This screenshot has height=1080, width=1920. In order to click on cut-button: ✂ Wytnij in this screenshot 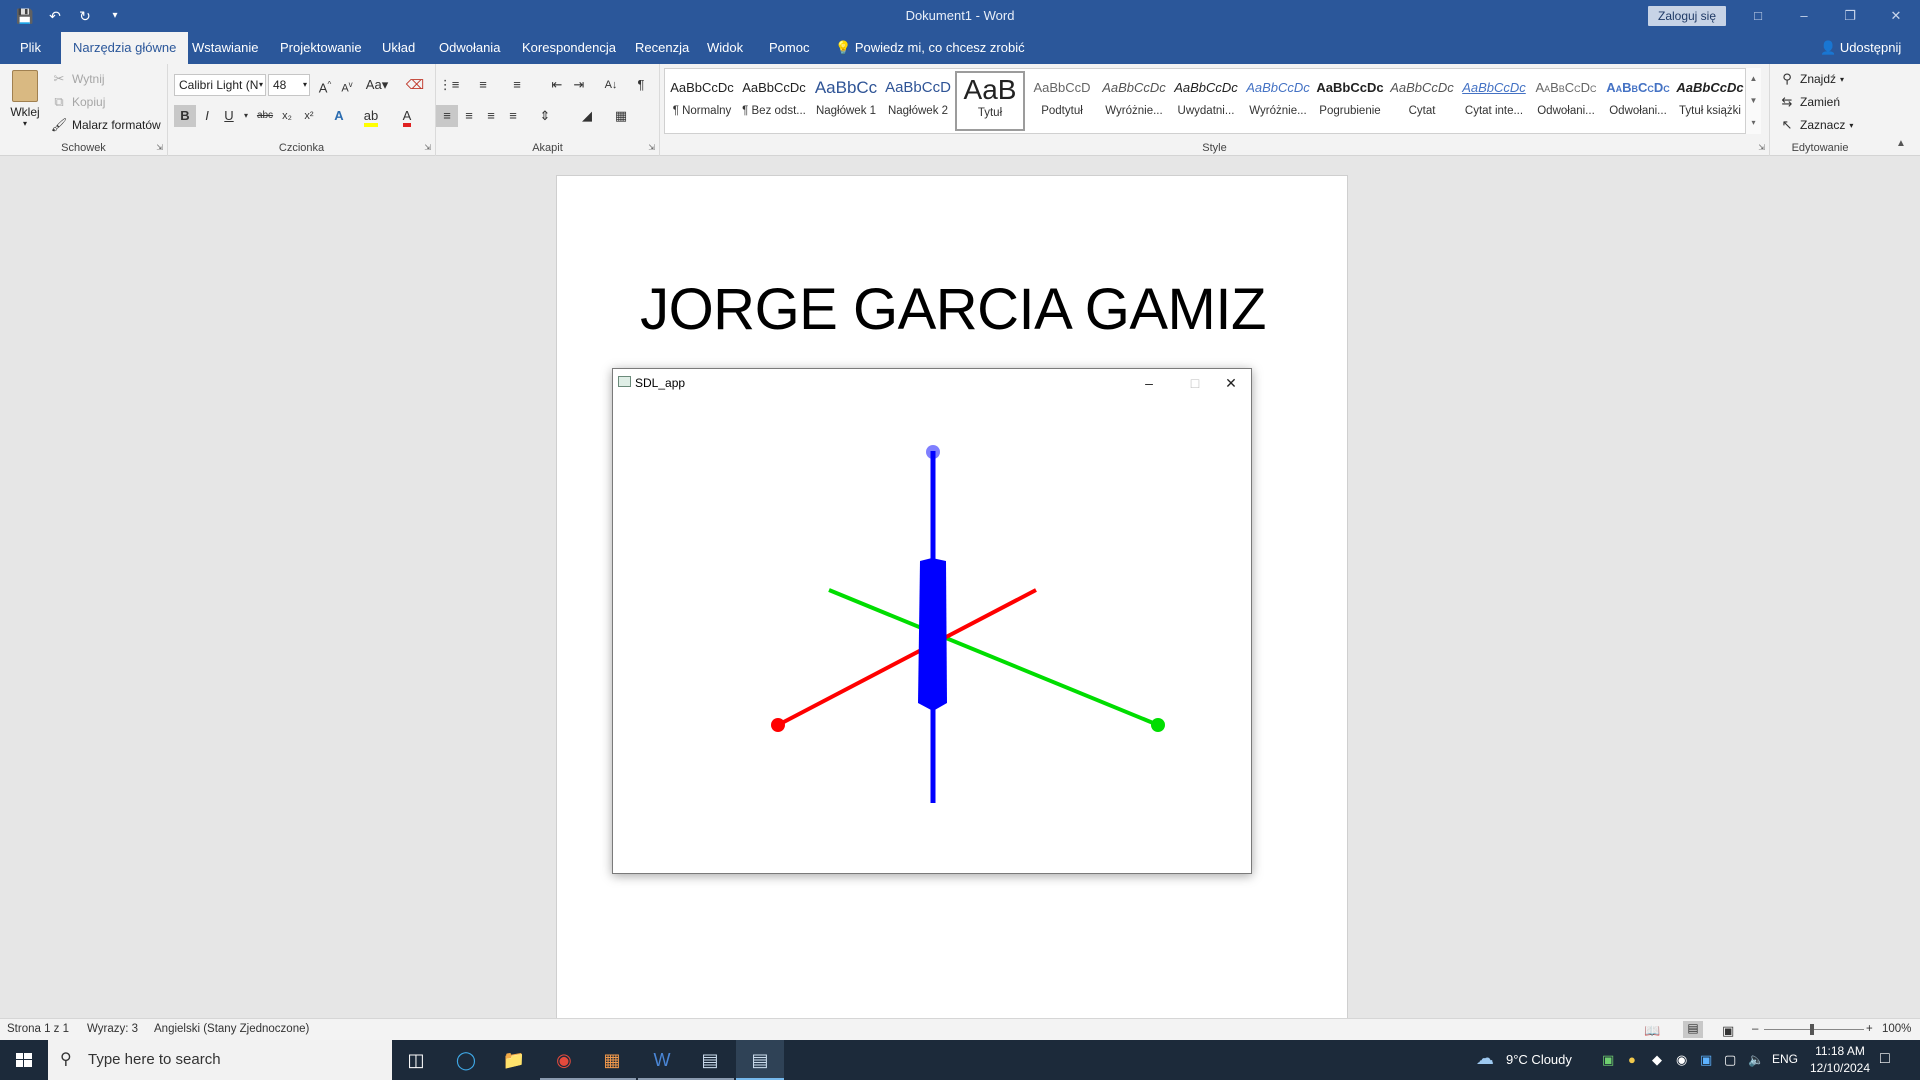, I will do `click(77, 79)`.